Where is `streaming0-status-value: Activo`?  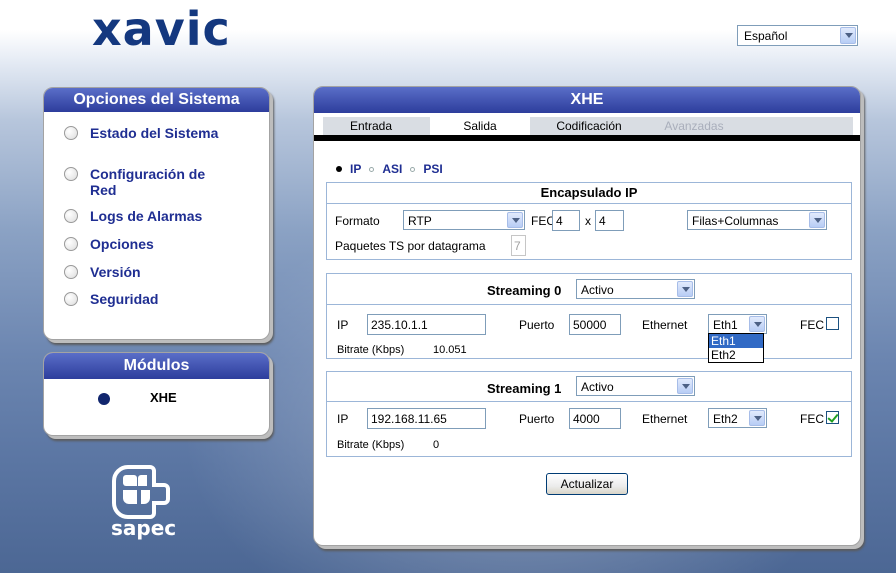 streaming0-status-value: Activo is located at coordinates (597, 290).